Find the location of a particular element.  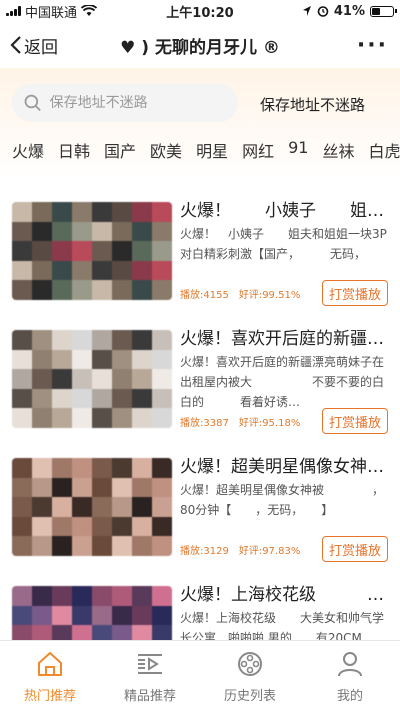

category-tab: 91 is located at coordinates (298, 153).